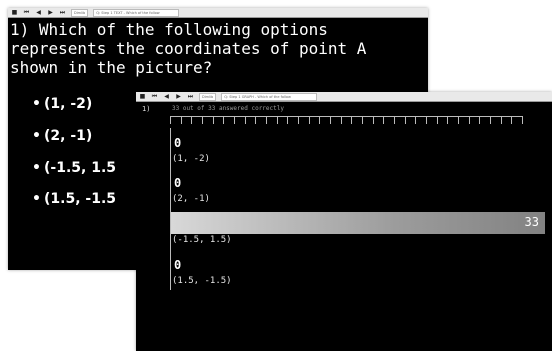 The image size is (552, 351). Describe the element at coordinates (228, 108) in the screenshot. I see `results-summary: 33 out of 33 answered correctly` at that location.